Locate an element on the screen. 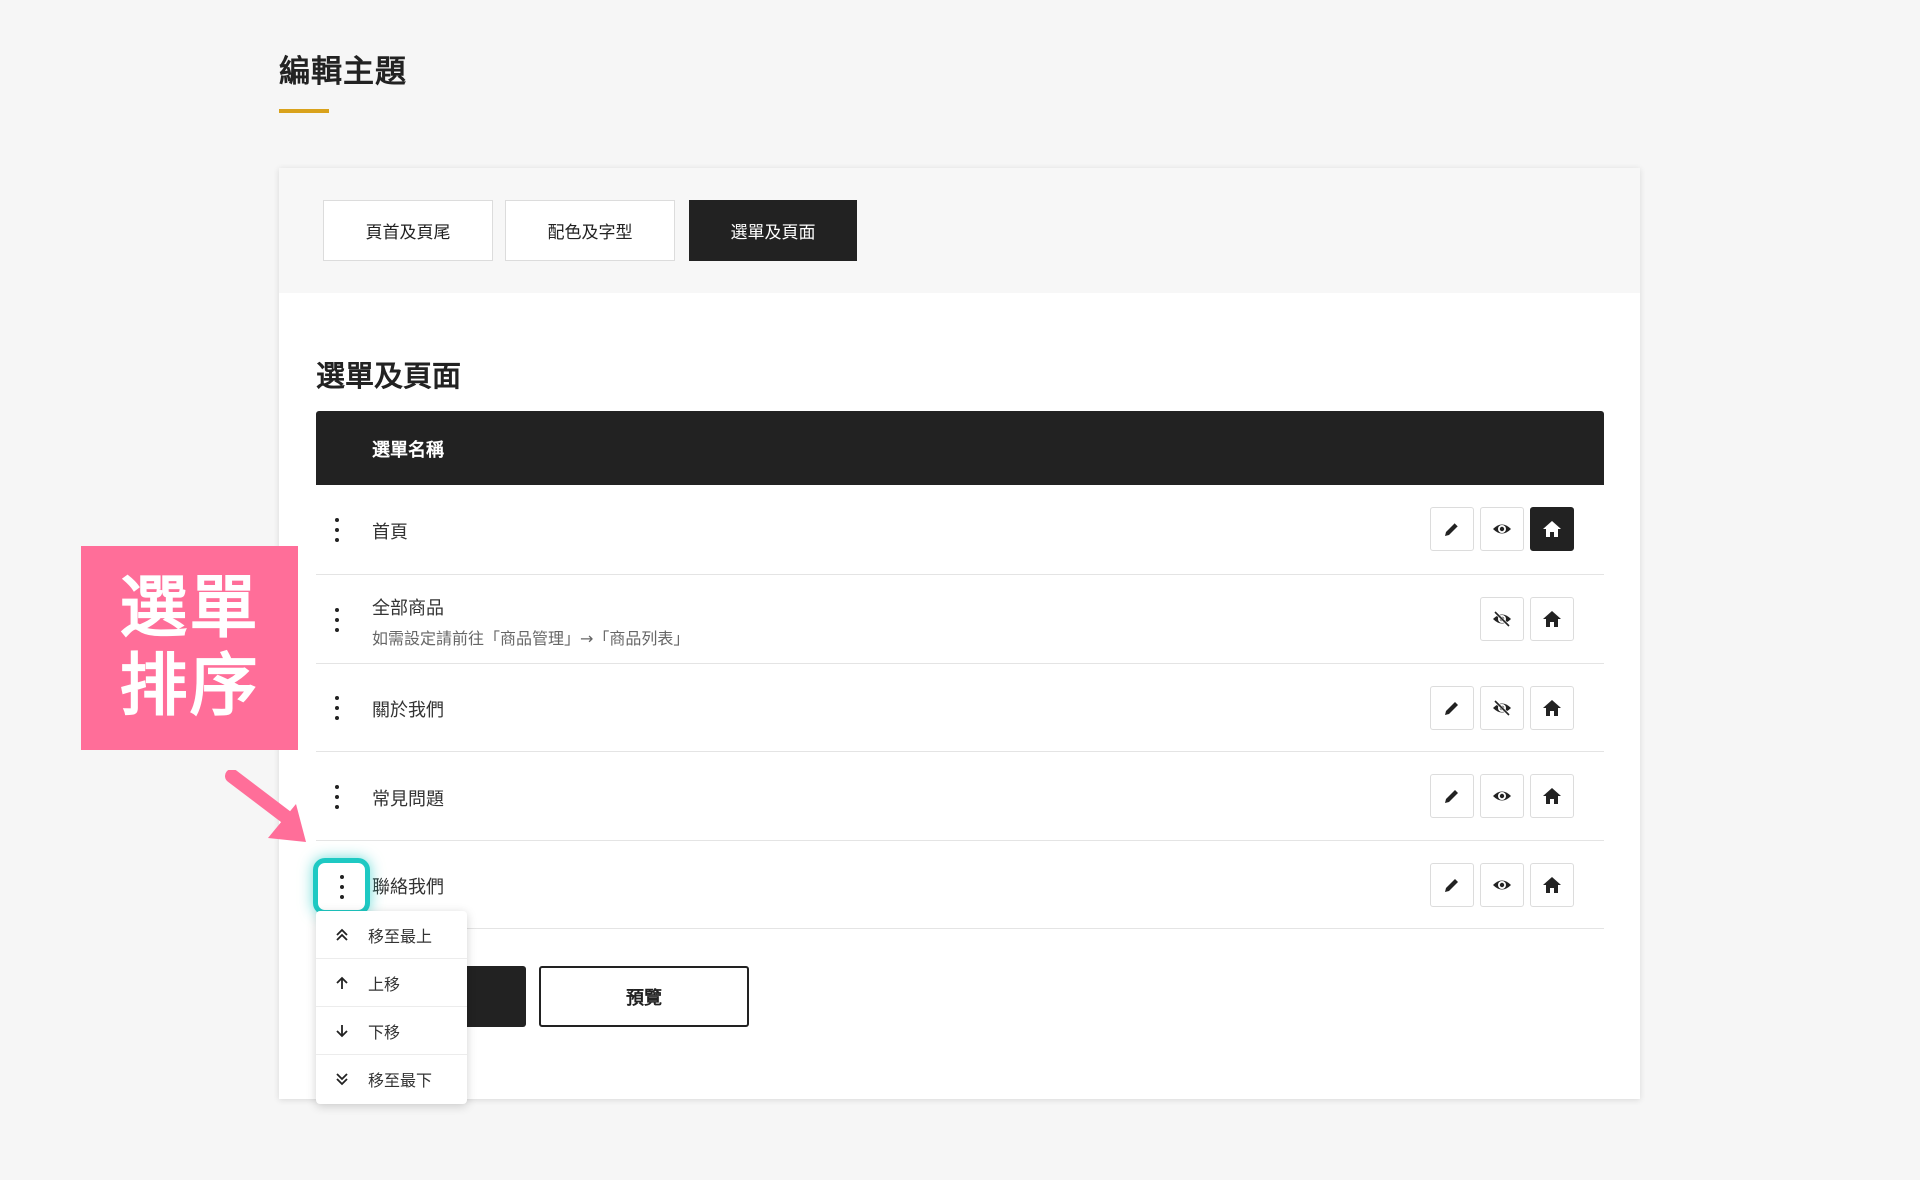  table-row: 全部商品 如需設定請前往「商品管理」→「商品列表」 is located at coordinates (960, 619).